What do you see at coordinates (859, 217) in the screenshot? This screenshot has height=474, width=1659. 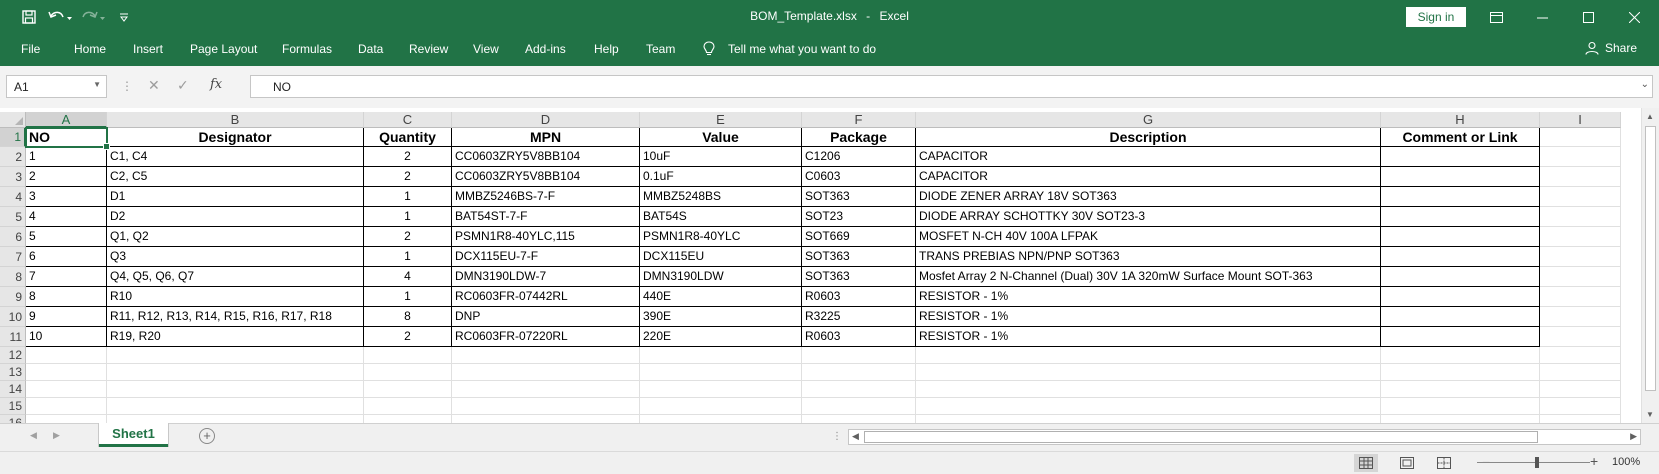 I see `cell-f5: SOT23` at bounding box center [859, 217].